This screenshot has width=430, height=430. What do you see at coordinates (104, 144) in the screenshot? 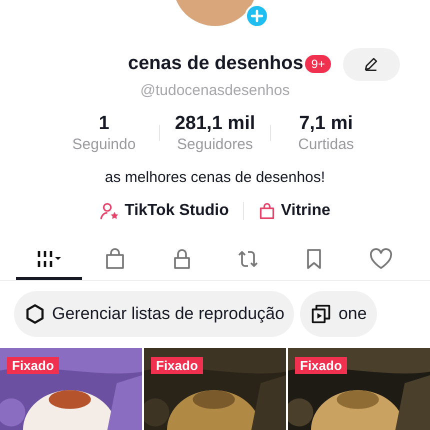
I see `stat-label: Seguindo` at bounding box center [104, 144].